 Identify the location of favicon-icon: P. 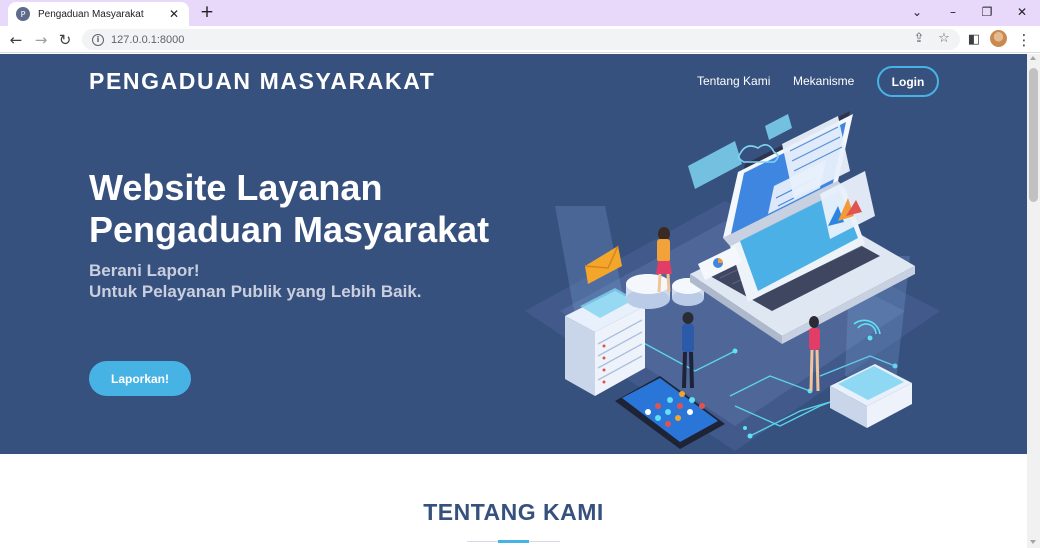
(23, 14).